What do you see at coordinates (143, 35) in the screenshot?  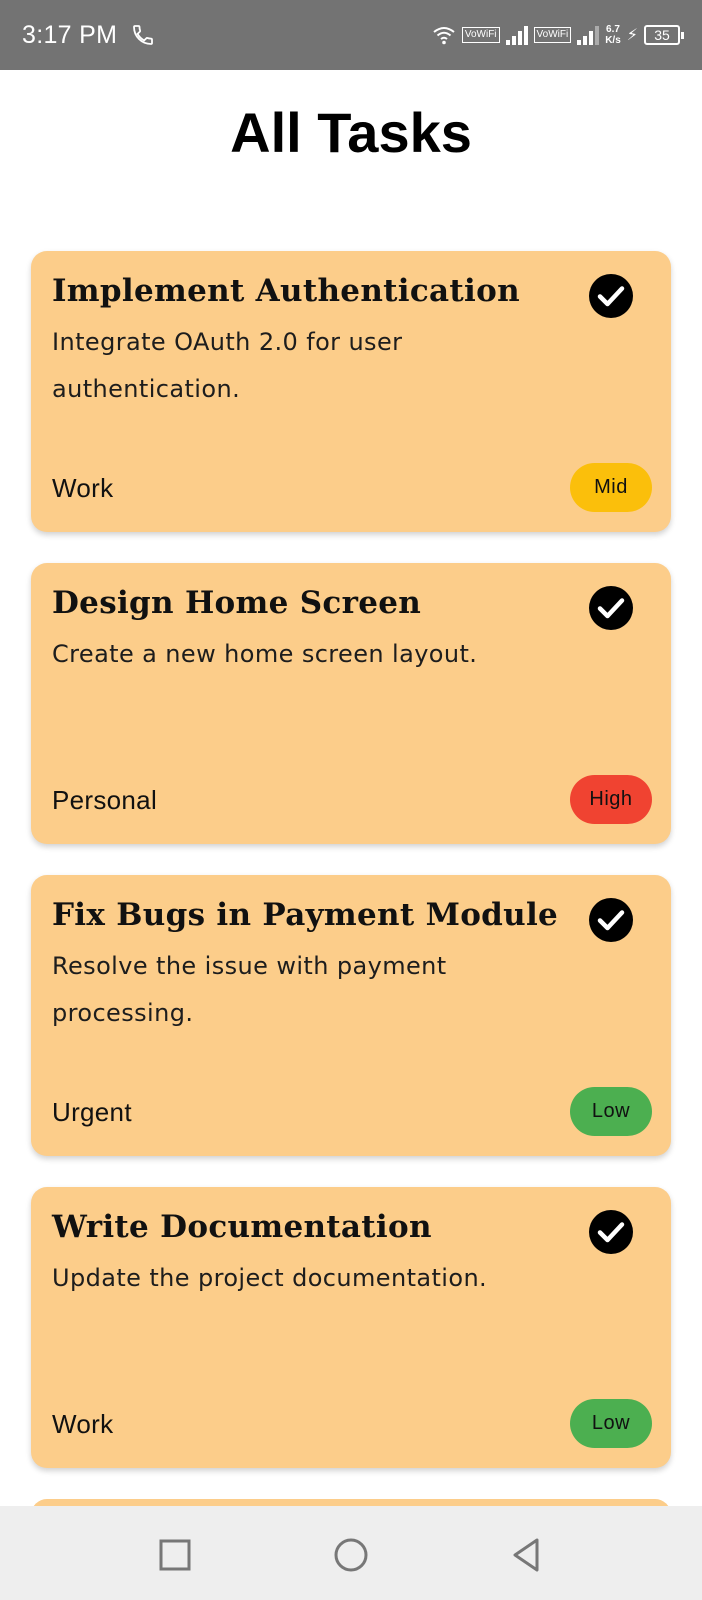 I see `phone-call-icon` at bounding box center [143, 35].